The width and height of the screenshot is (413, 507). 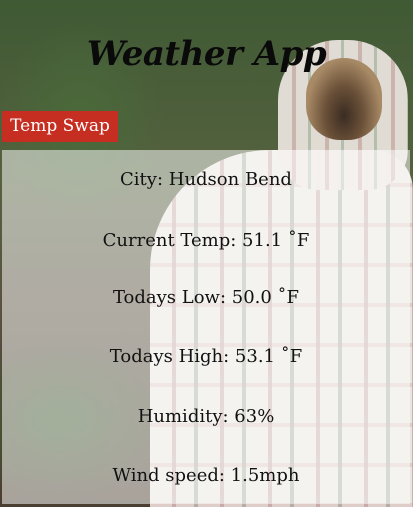 What do you see at coordinates (206, 240) in the screenshot?
I see `current-temp-label: Current Temp: 51.1 ˚F` at bounding box center [206, 240].